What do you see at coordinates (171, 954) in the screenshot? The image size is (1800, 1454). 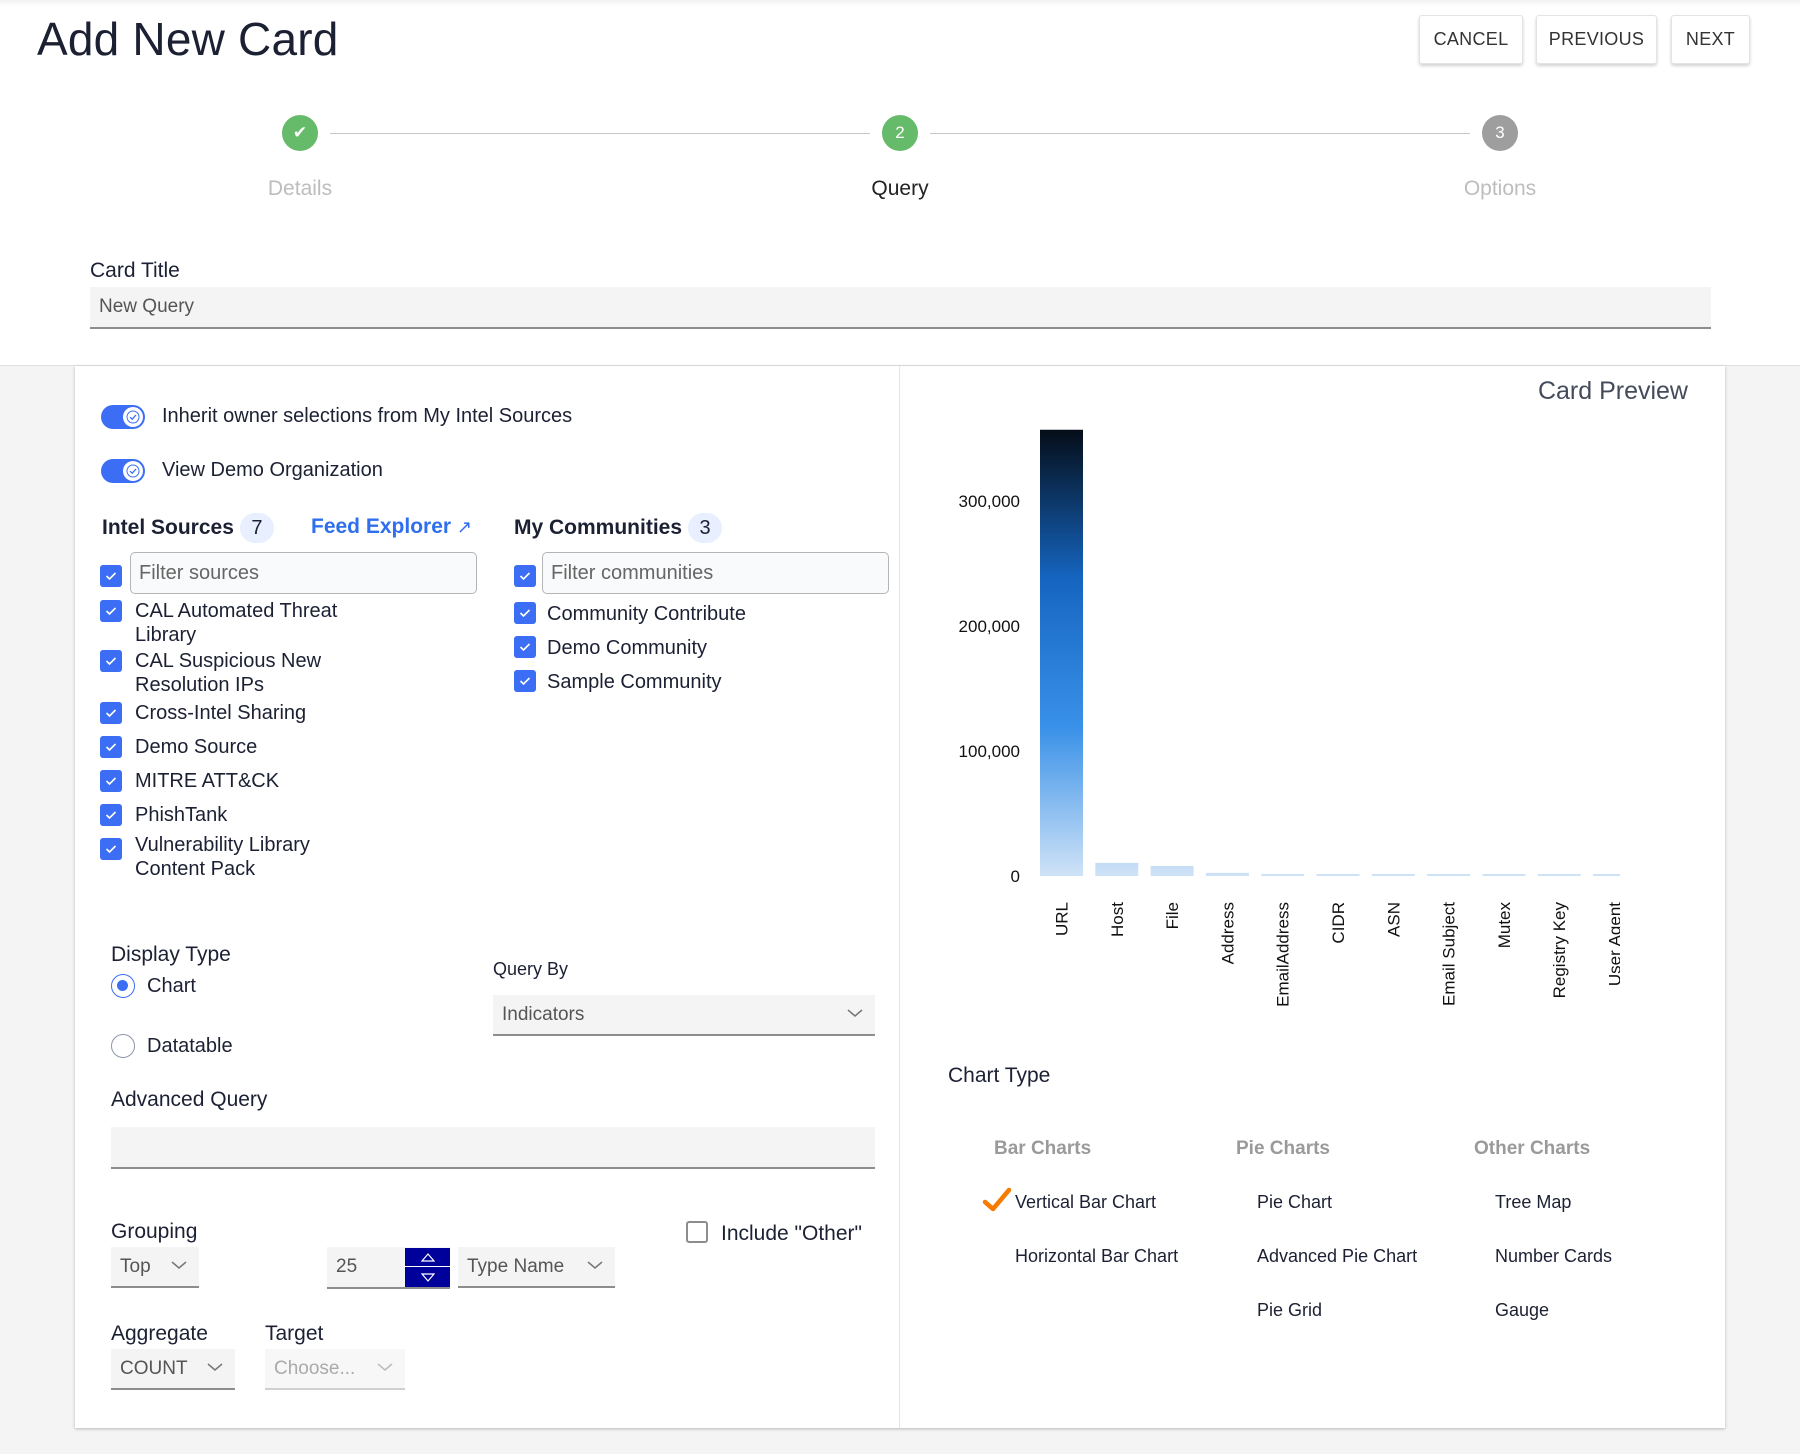 I see `display-type-label: Display Type` at bounding box center [171, 954].